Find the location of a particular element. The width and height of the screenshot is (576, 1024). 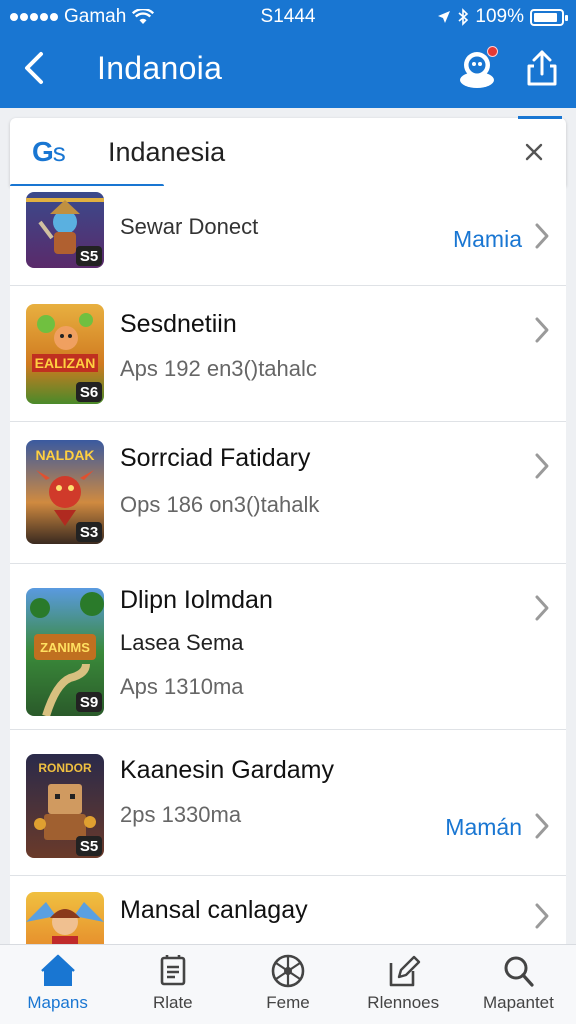

gs-logo: Gs is located at coordinates (49, 152).